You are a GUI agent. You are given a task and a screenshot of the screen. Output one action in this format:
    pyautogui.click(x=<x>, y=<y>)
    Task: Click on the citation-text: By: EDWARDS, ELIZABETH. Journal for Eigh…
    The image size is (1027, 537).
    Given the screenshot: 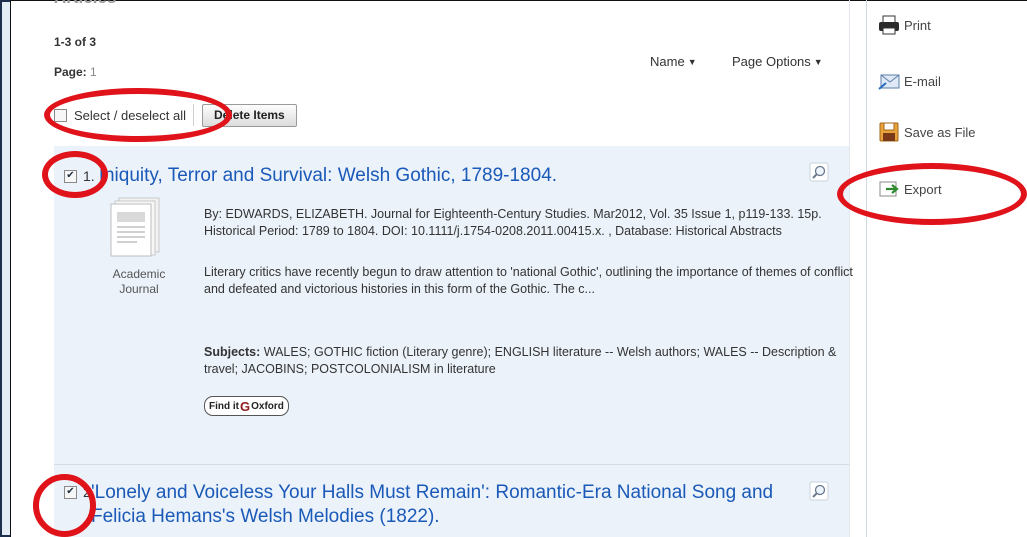 What is the action you would take?
    pyautogui.click(x=513, y=222)
    